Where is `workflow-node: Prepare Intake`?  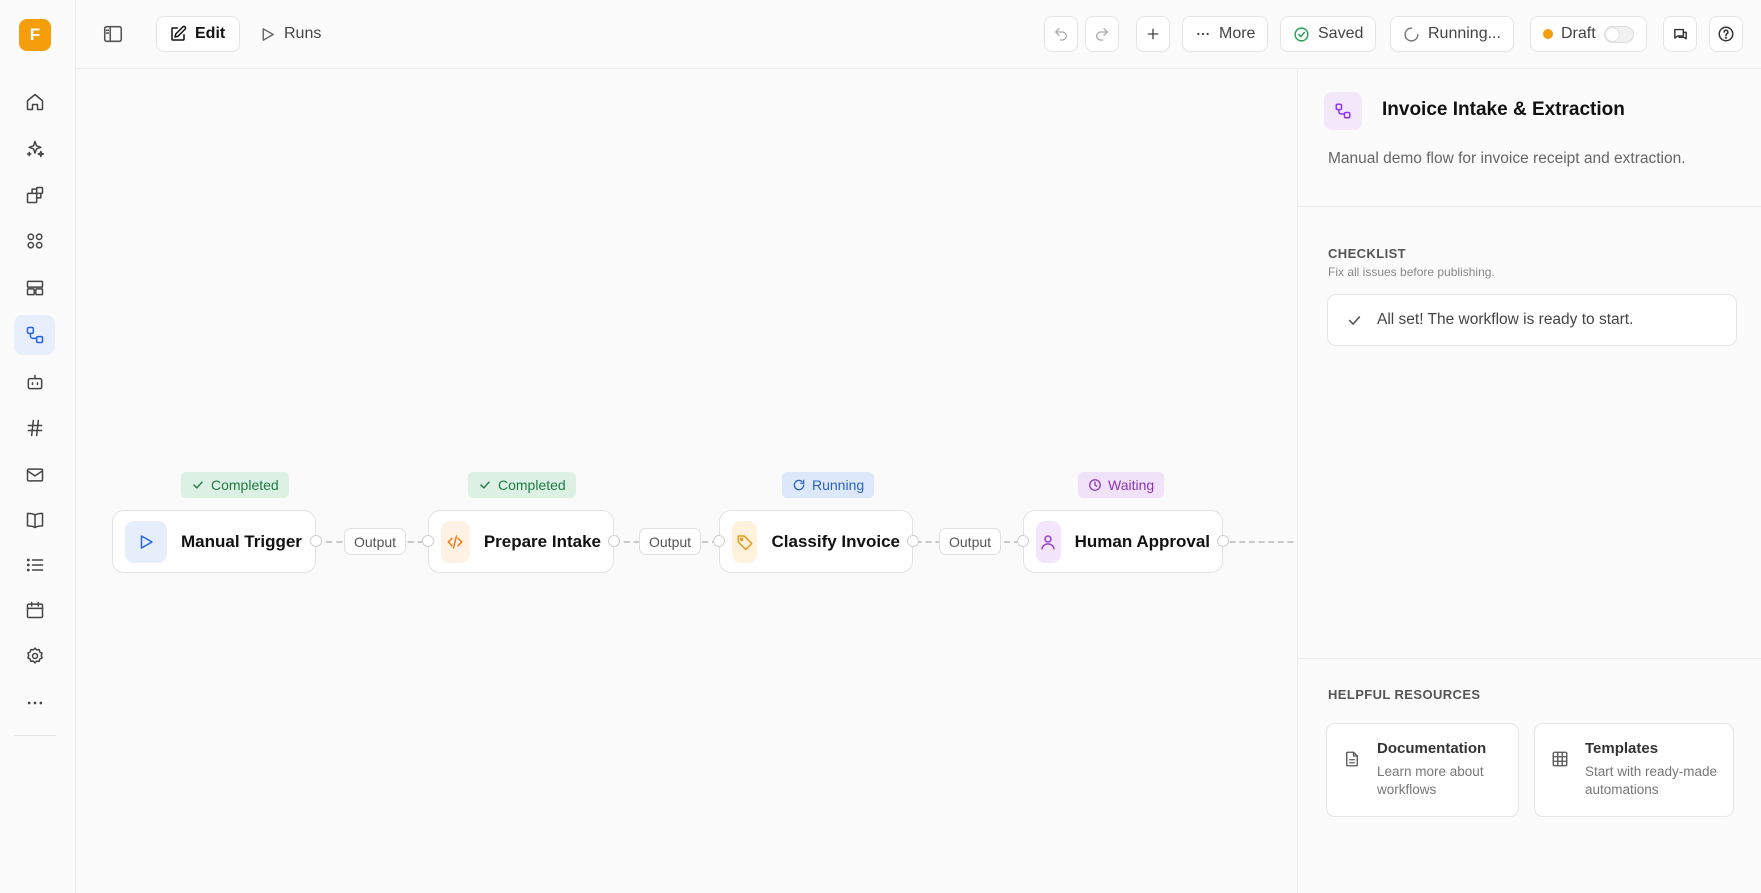 workflow-node: Prepare Intake is located at coordinates (521, 541).